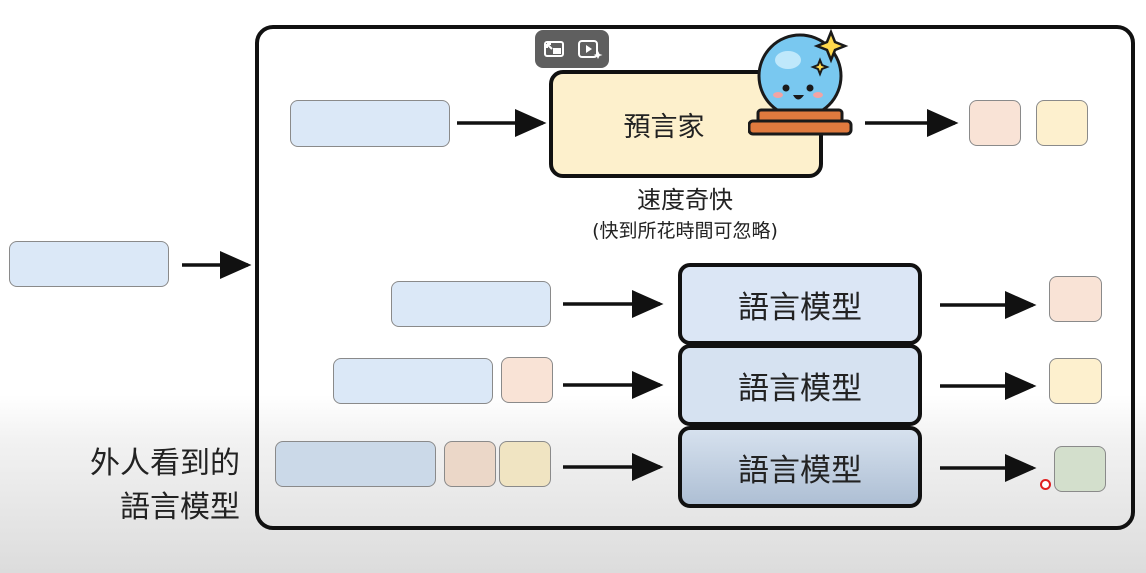 This screenshot has width=1146, height=573. I want to click on oracle-label: 預言家, so click(664, 127).